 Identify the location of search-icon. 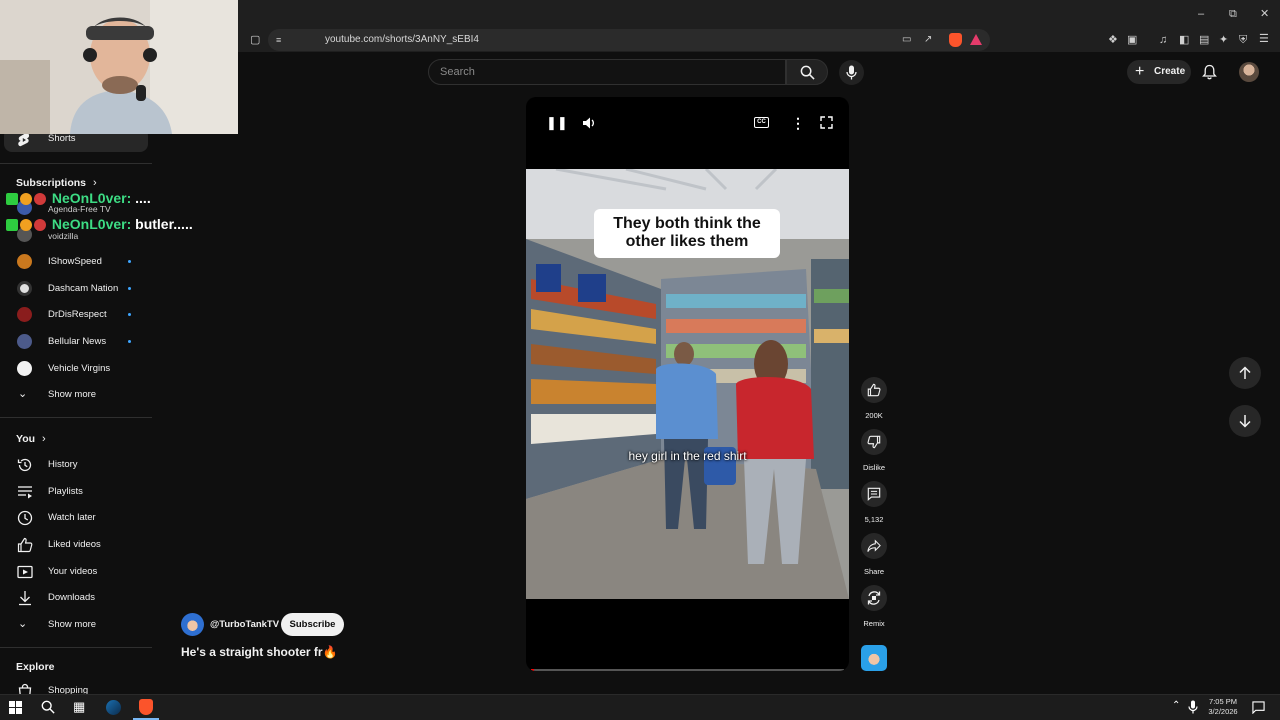
(48, 707).